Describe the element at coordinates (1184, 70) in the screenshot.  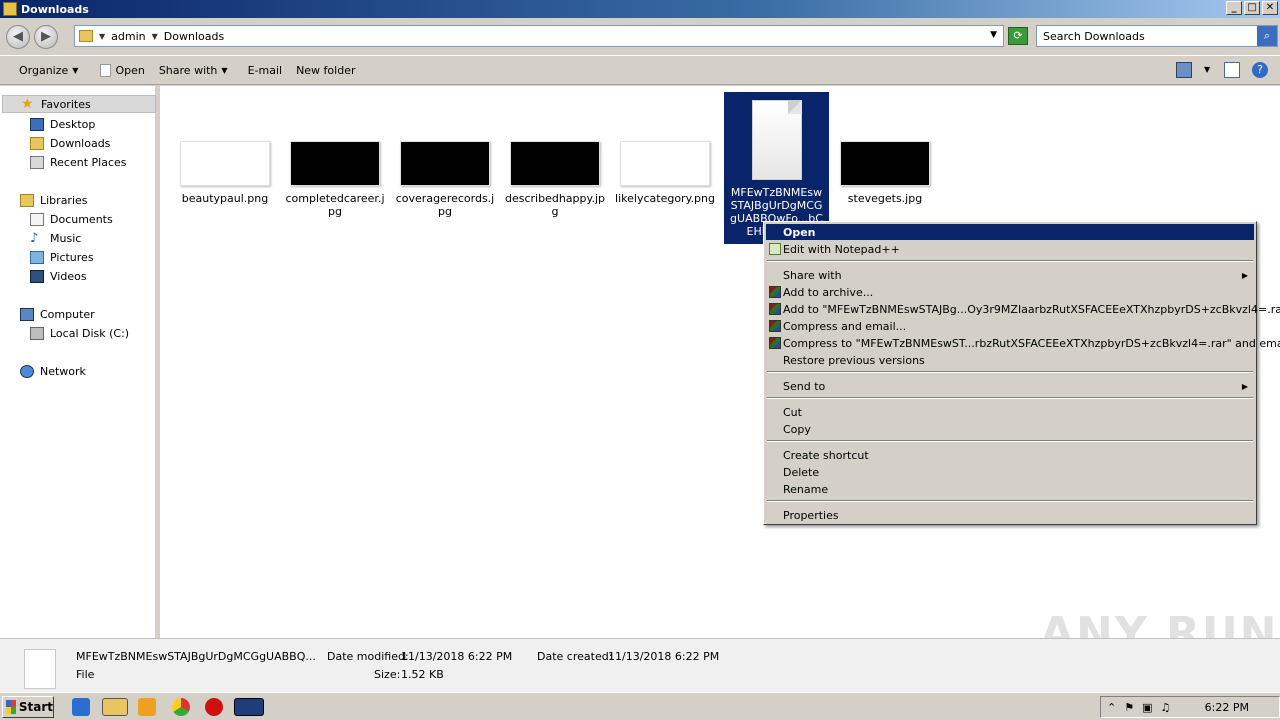
I see `change-view-icon` at that location.